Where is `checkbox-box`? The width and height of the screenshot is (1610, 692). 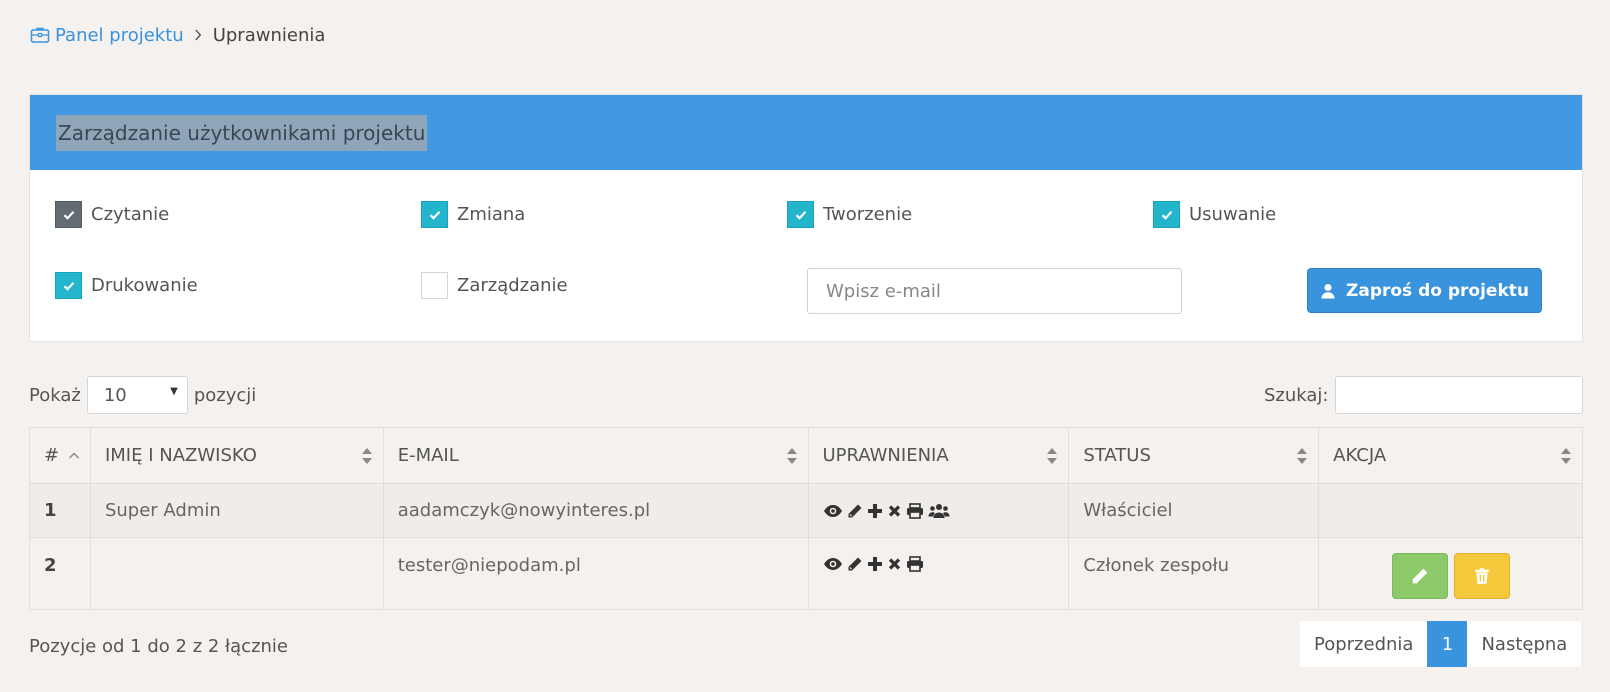 checkbox-box is located at coordinates (434, 285).